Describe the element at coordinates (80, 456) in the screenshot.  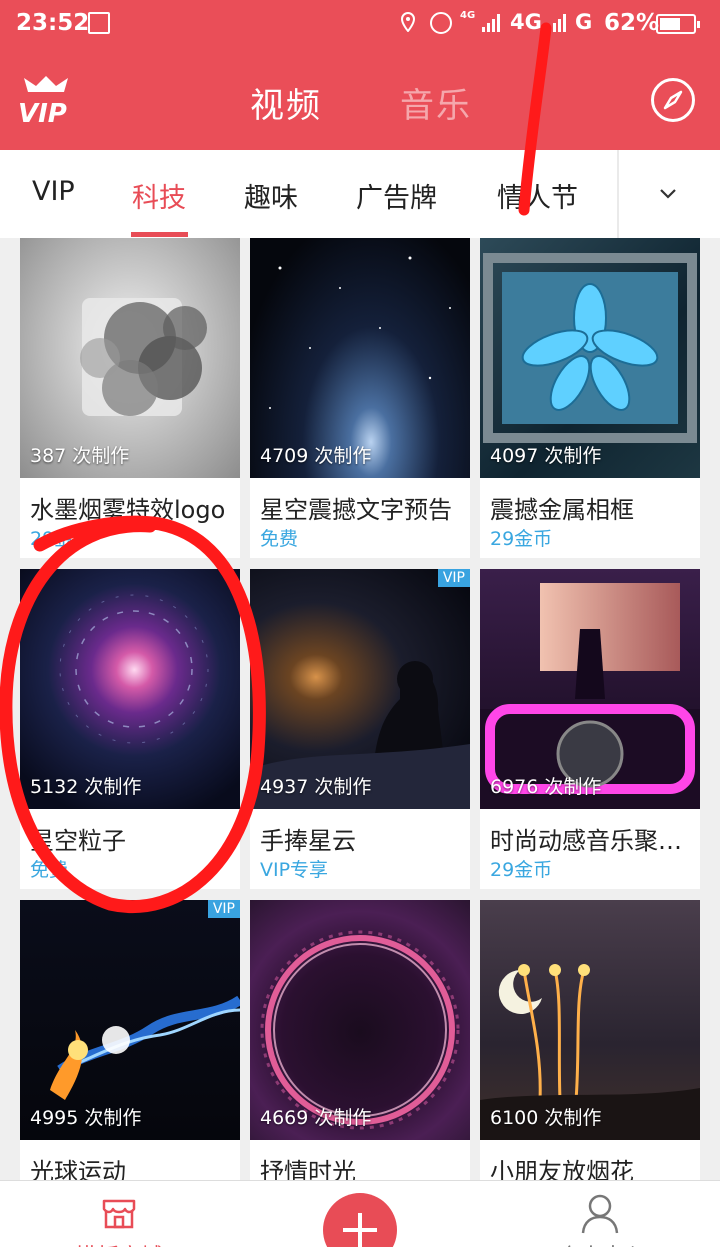
I see `usage-count: 387 次制作` at that location.